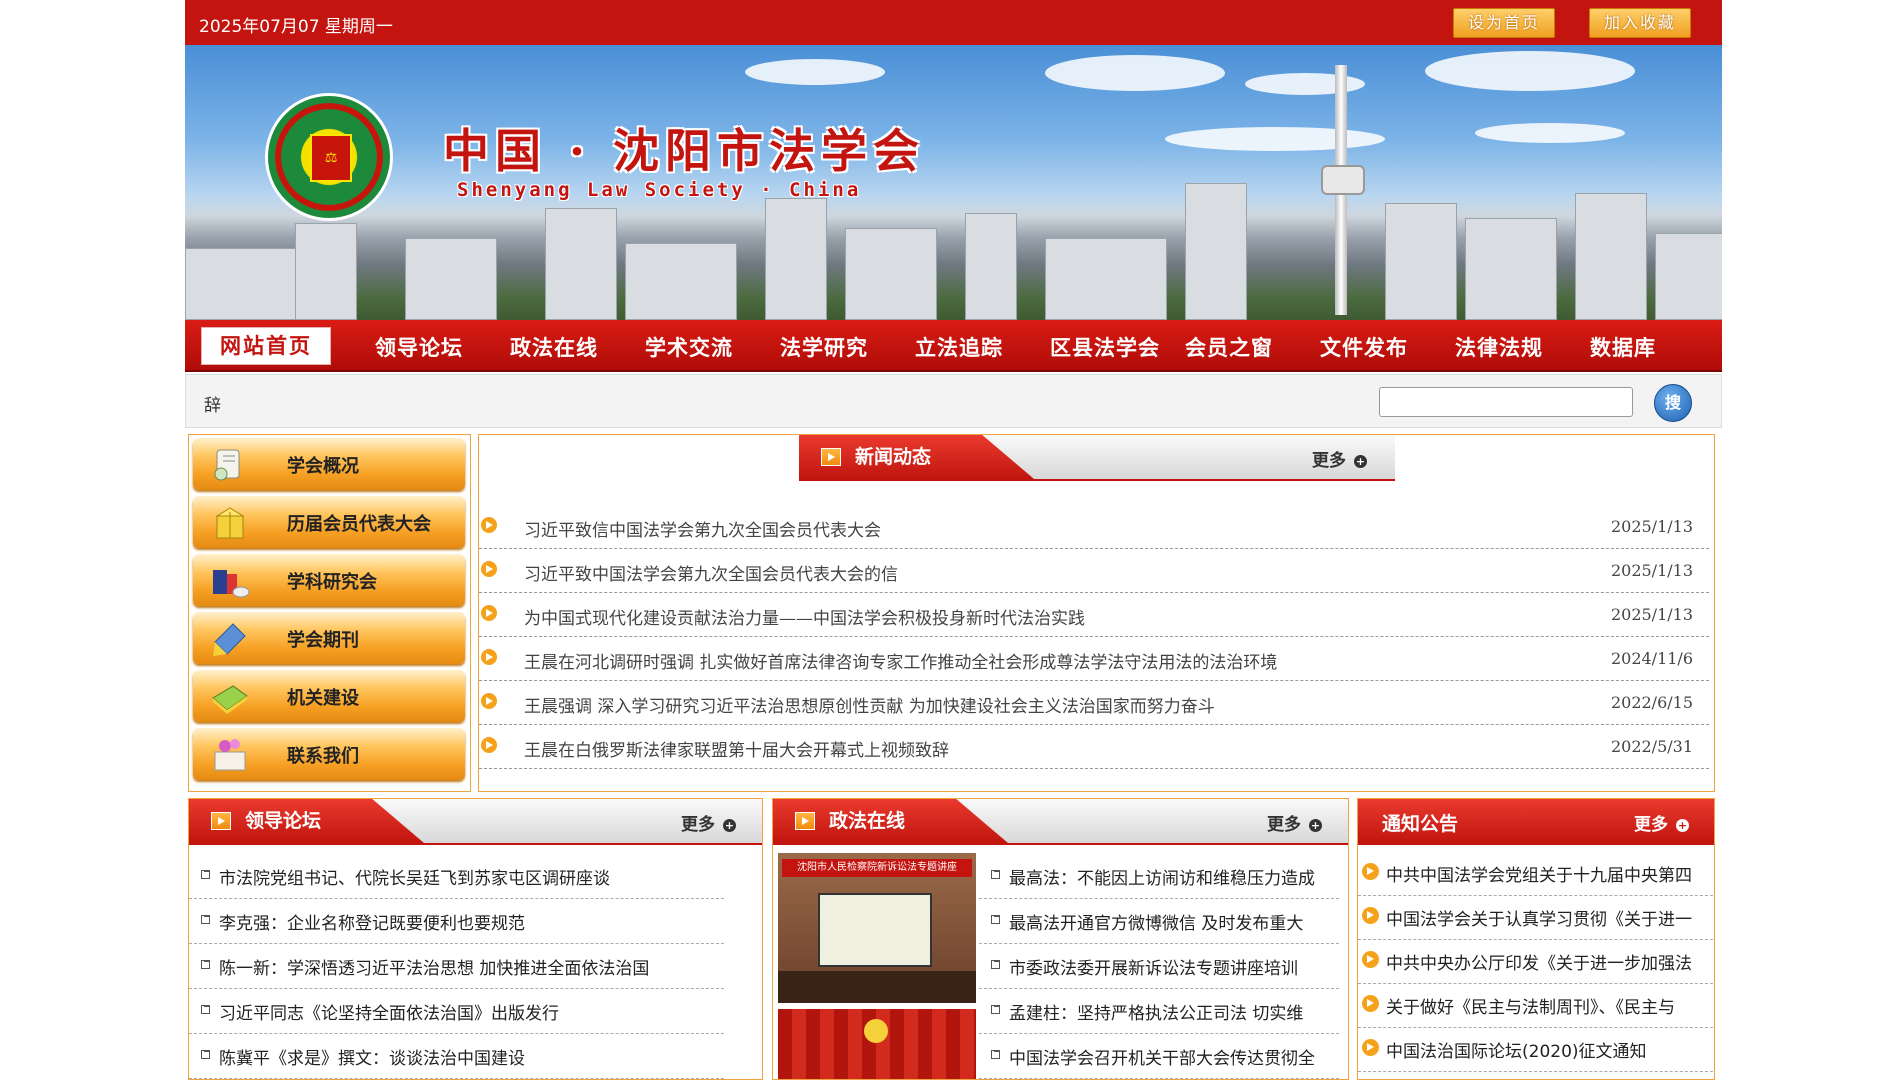 The width and height of the screenshot is (1902, 1080). Describe the element at coordinates (1673, 403) in the screenshot. I see `search-button: 搜` at that location.